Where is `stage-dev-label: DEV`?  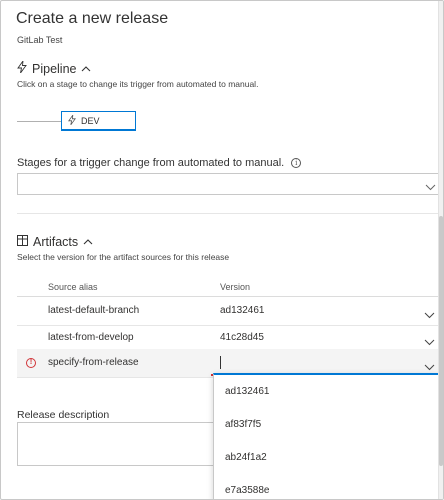
stage-dev-label: DEV is located at coordinates (90, 120).